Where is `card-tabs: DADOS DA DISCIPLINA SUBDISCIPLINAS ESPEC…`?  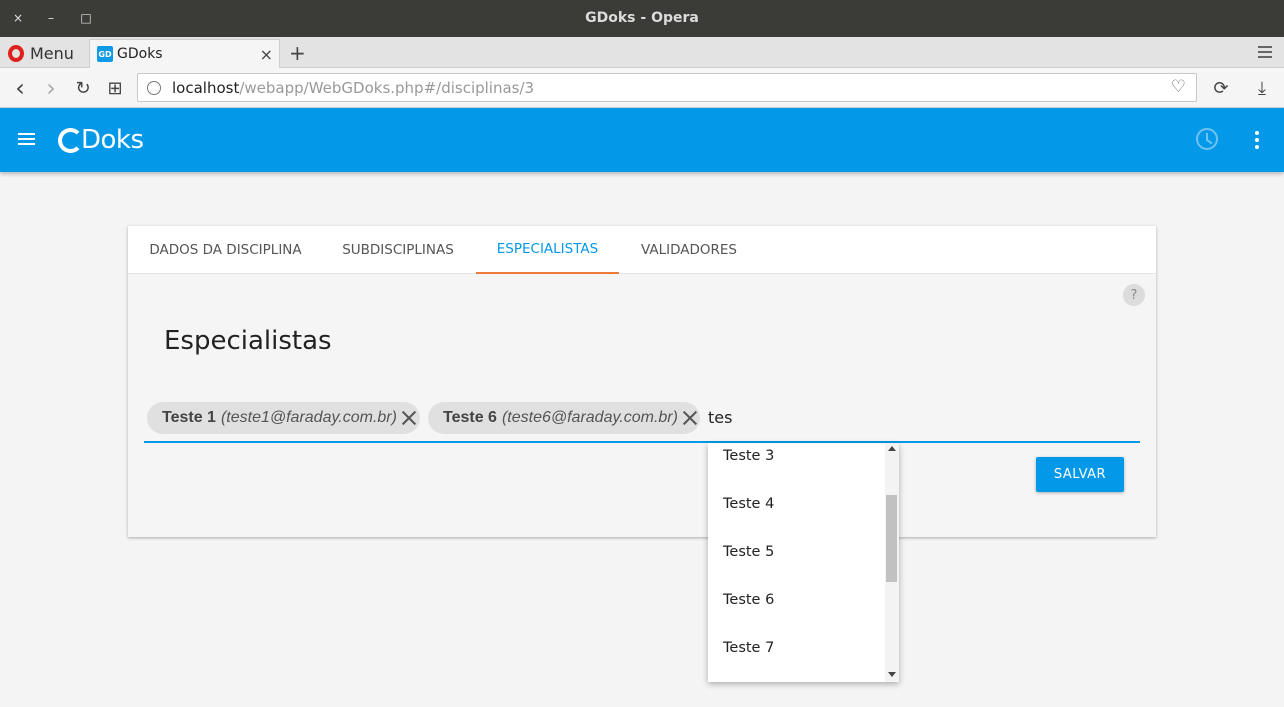 card-tabs: DADOS DA DISCIPLINA SUBDISCIPLINAS ESPEC… is located at coordinates (642, 250).